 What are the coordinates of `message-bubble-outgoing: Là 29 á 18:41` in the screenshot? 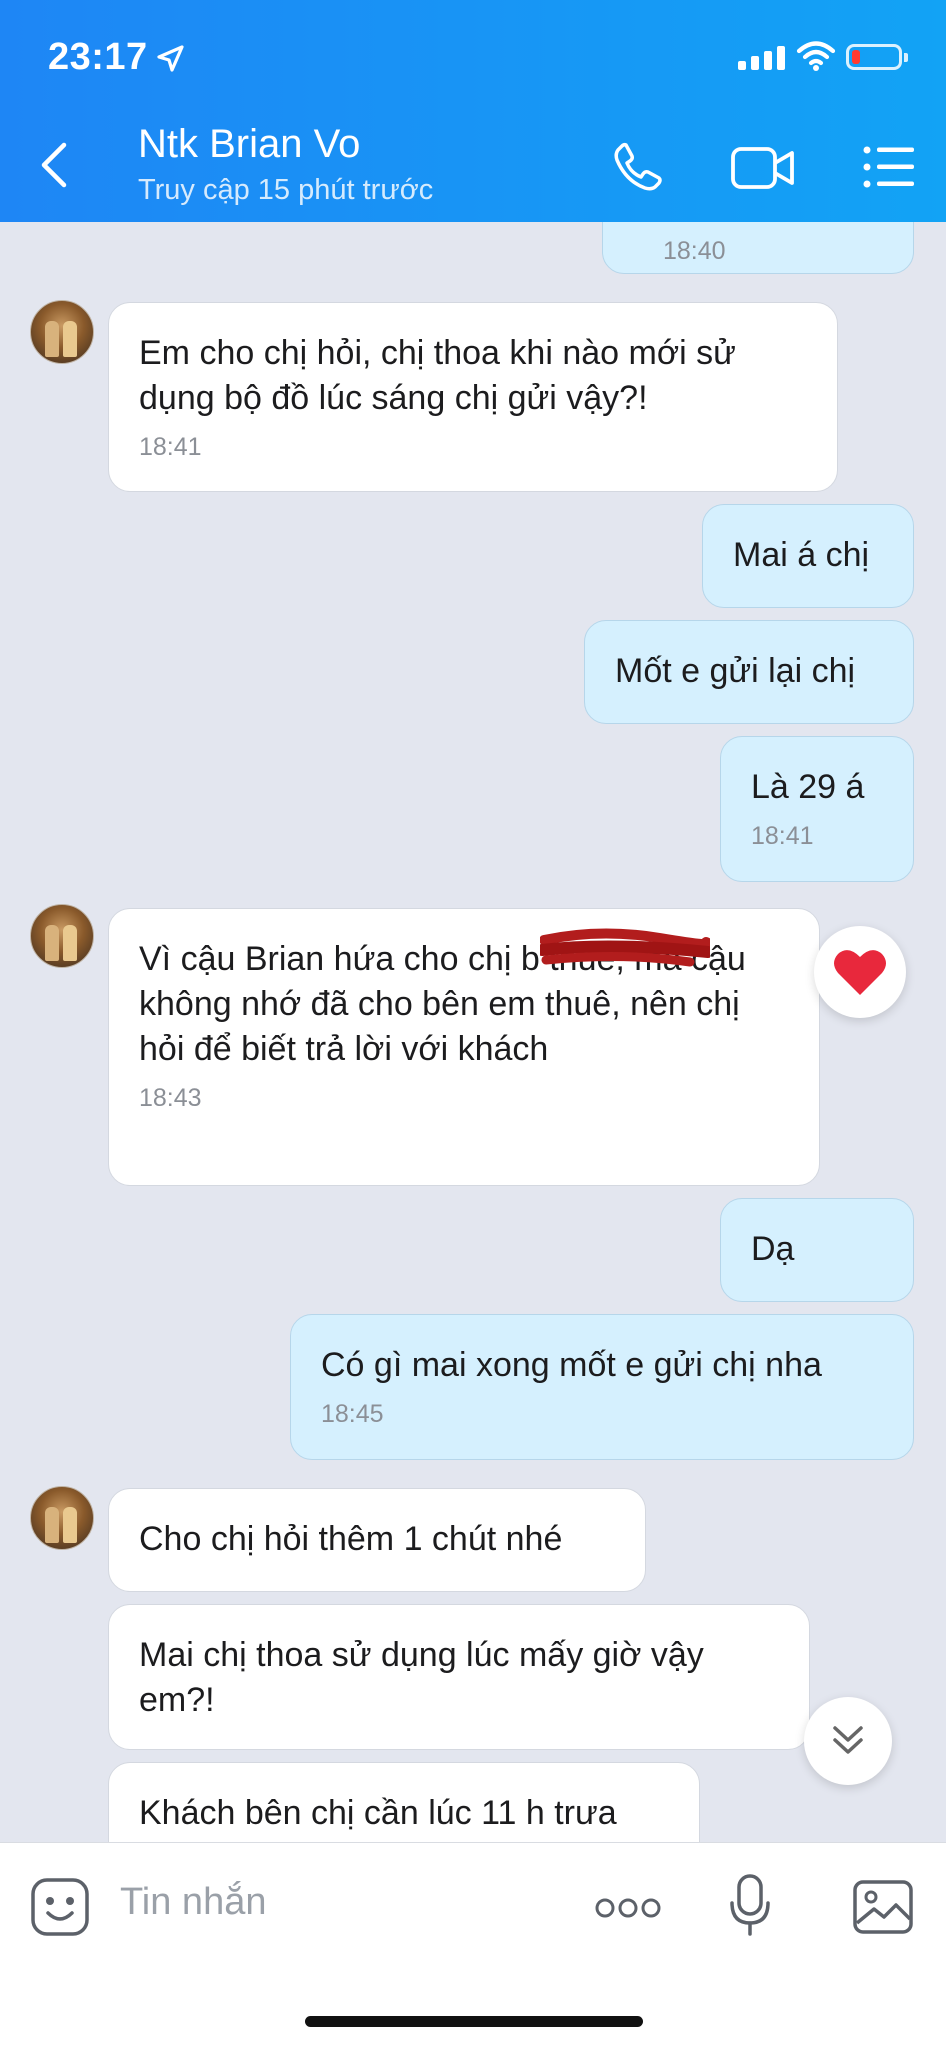 It's located at (817, 809).